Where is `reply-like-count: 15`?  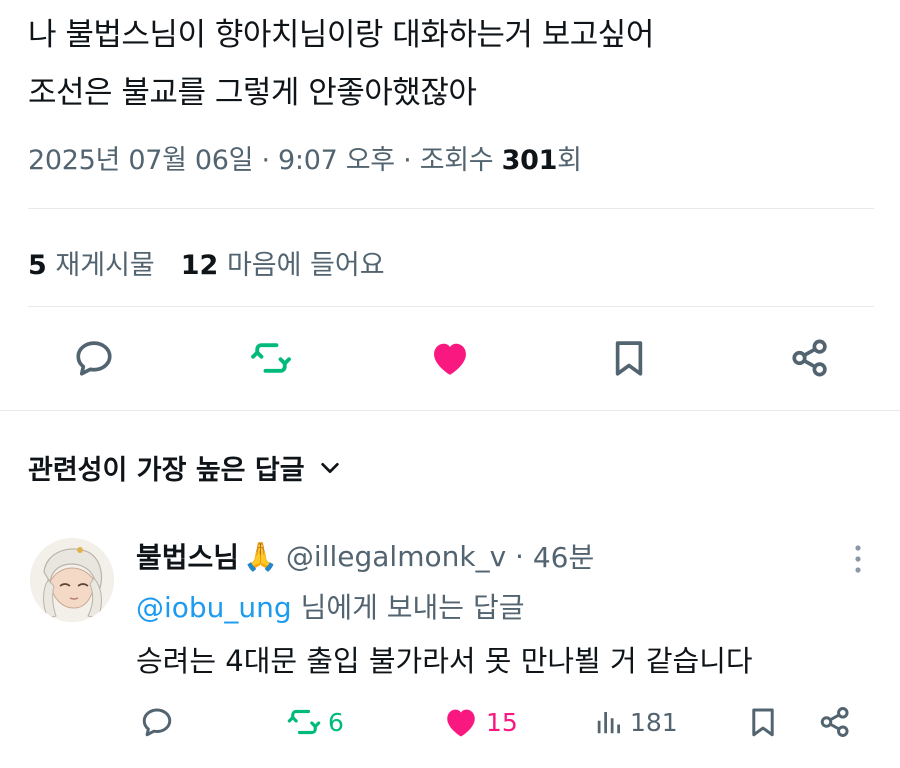 reply-like-count: 15 is located at coordinates (502, 722).